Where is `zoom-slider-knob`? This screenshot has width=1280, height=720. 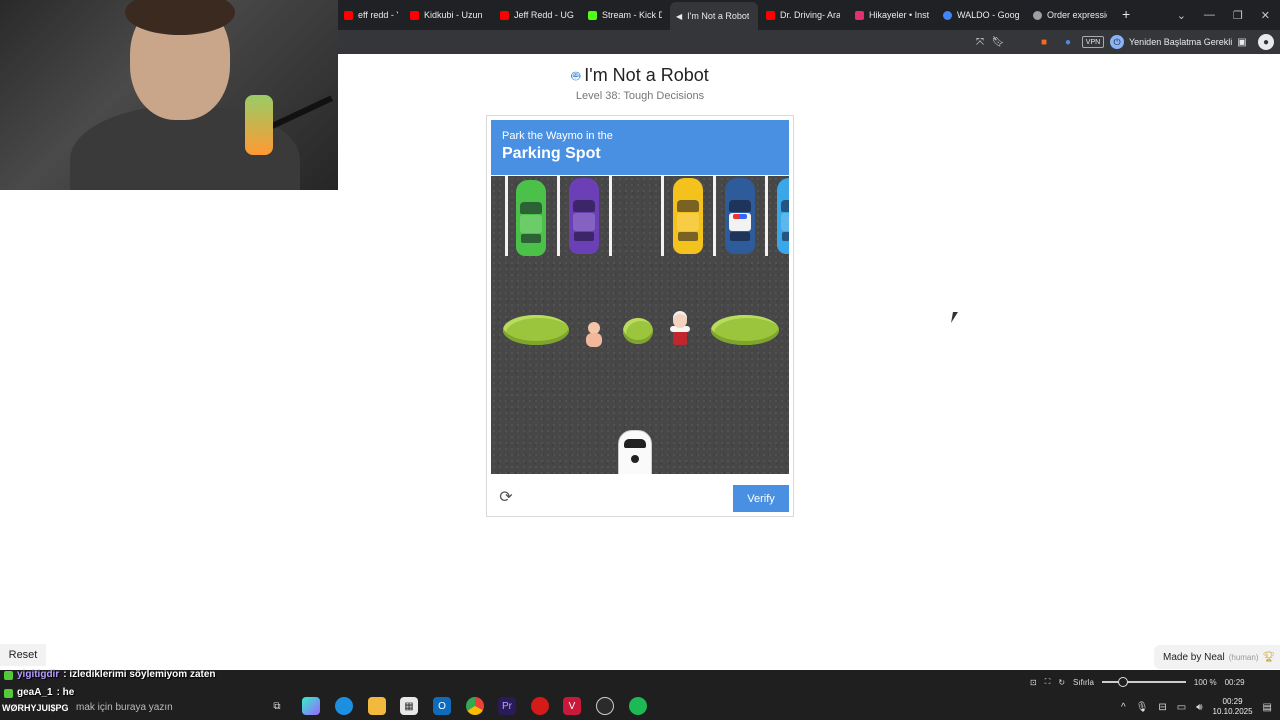
zoom-slider-knob is located at coordinates (1122, 682).